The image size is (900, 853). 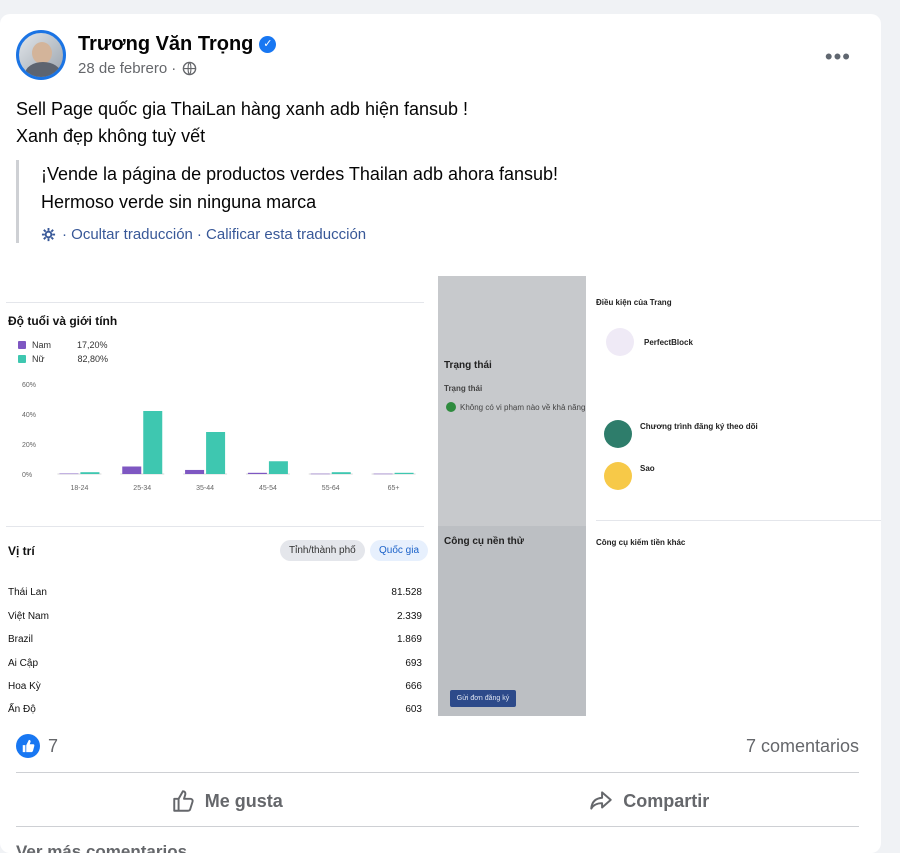 What do you see at coordinates (268, 44) in the screenshot?
I see `verified-badge-icon: ✓` at bounding box center [268, 44].